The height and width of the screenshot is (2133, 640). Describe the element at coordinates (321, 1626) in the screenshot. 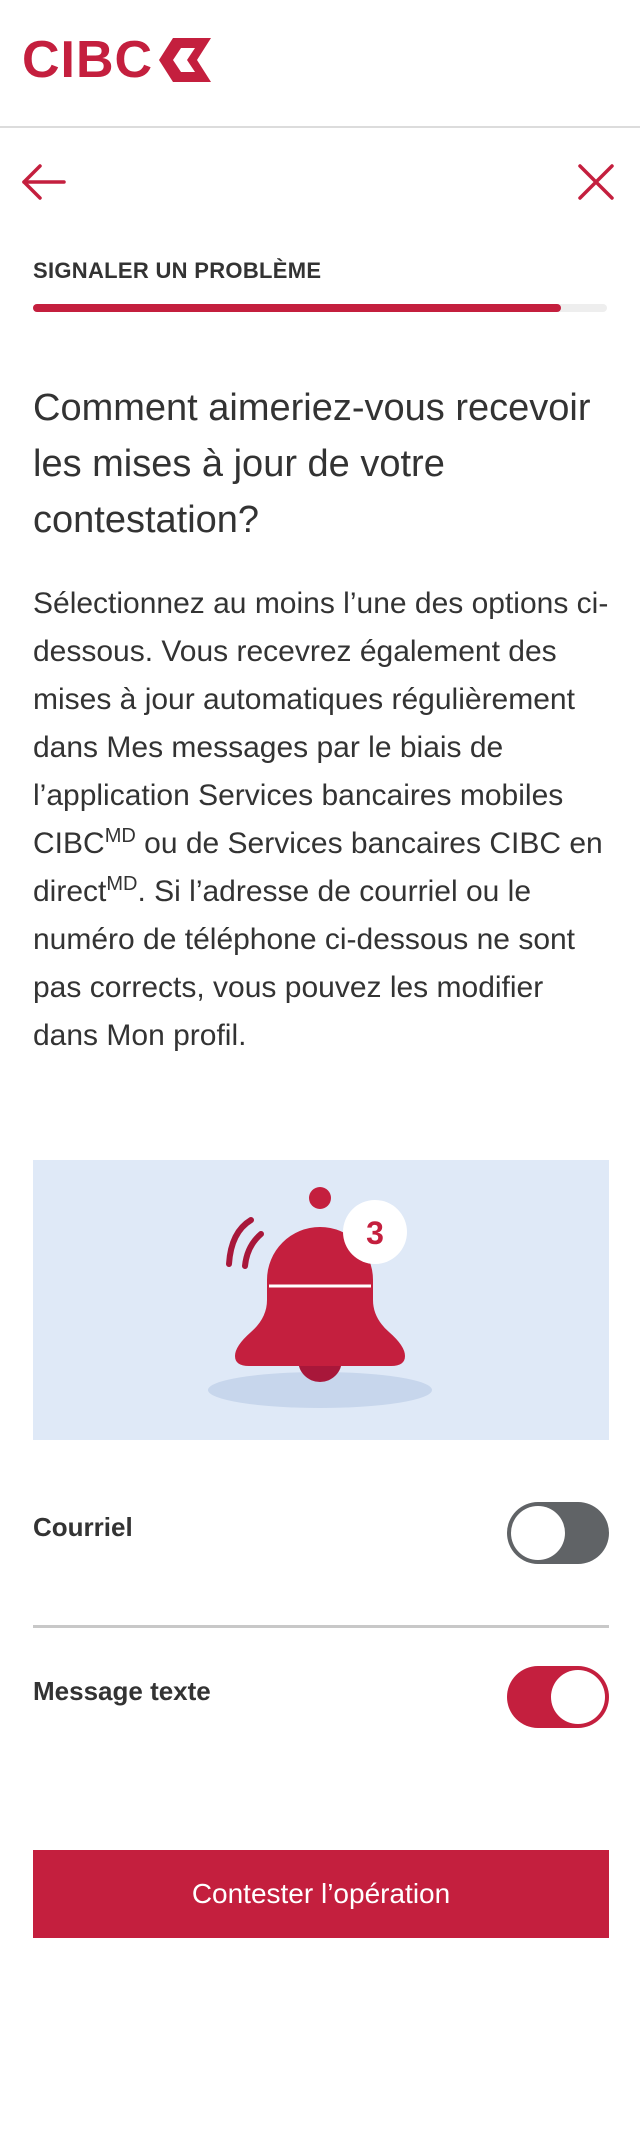

I see `options-divider` at that location.